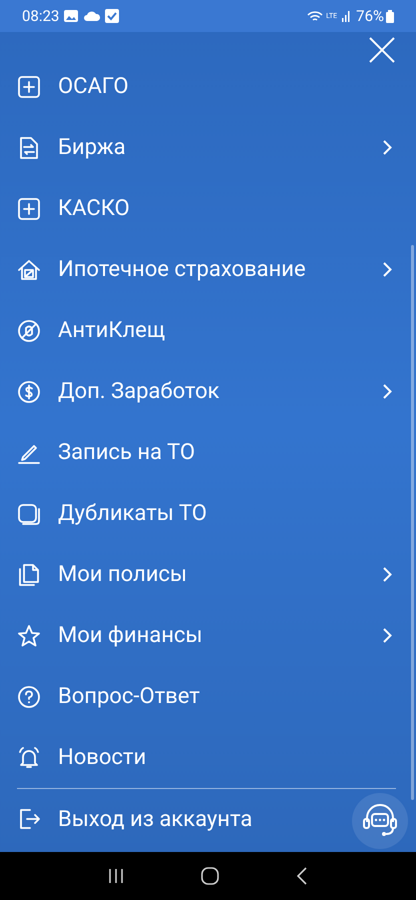  What do you see at coordinates (29, 148) in the screenshot?
I see `document-arrows-icon` at bounding box center [29, 148].